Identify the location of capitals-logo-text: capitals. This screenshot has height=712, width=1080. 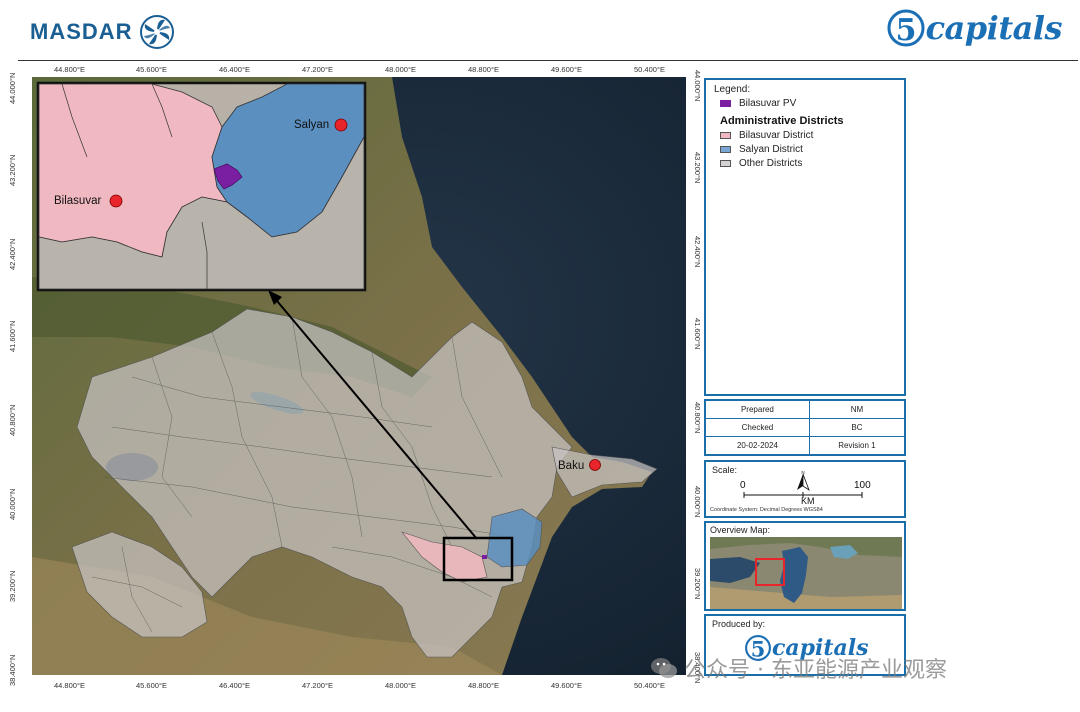
(994, 28).